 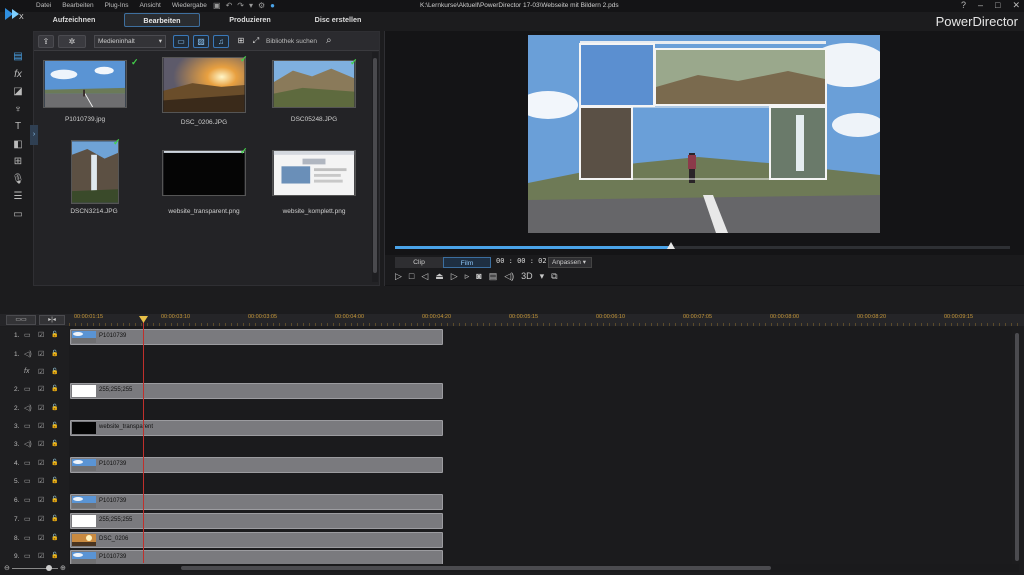 I want to click on menu-bearbeiten: Bearbeiten, so click(x=77, y=5).